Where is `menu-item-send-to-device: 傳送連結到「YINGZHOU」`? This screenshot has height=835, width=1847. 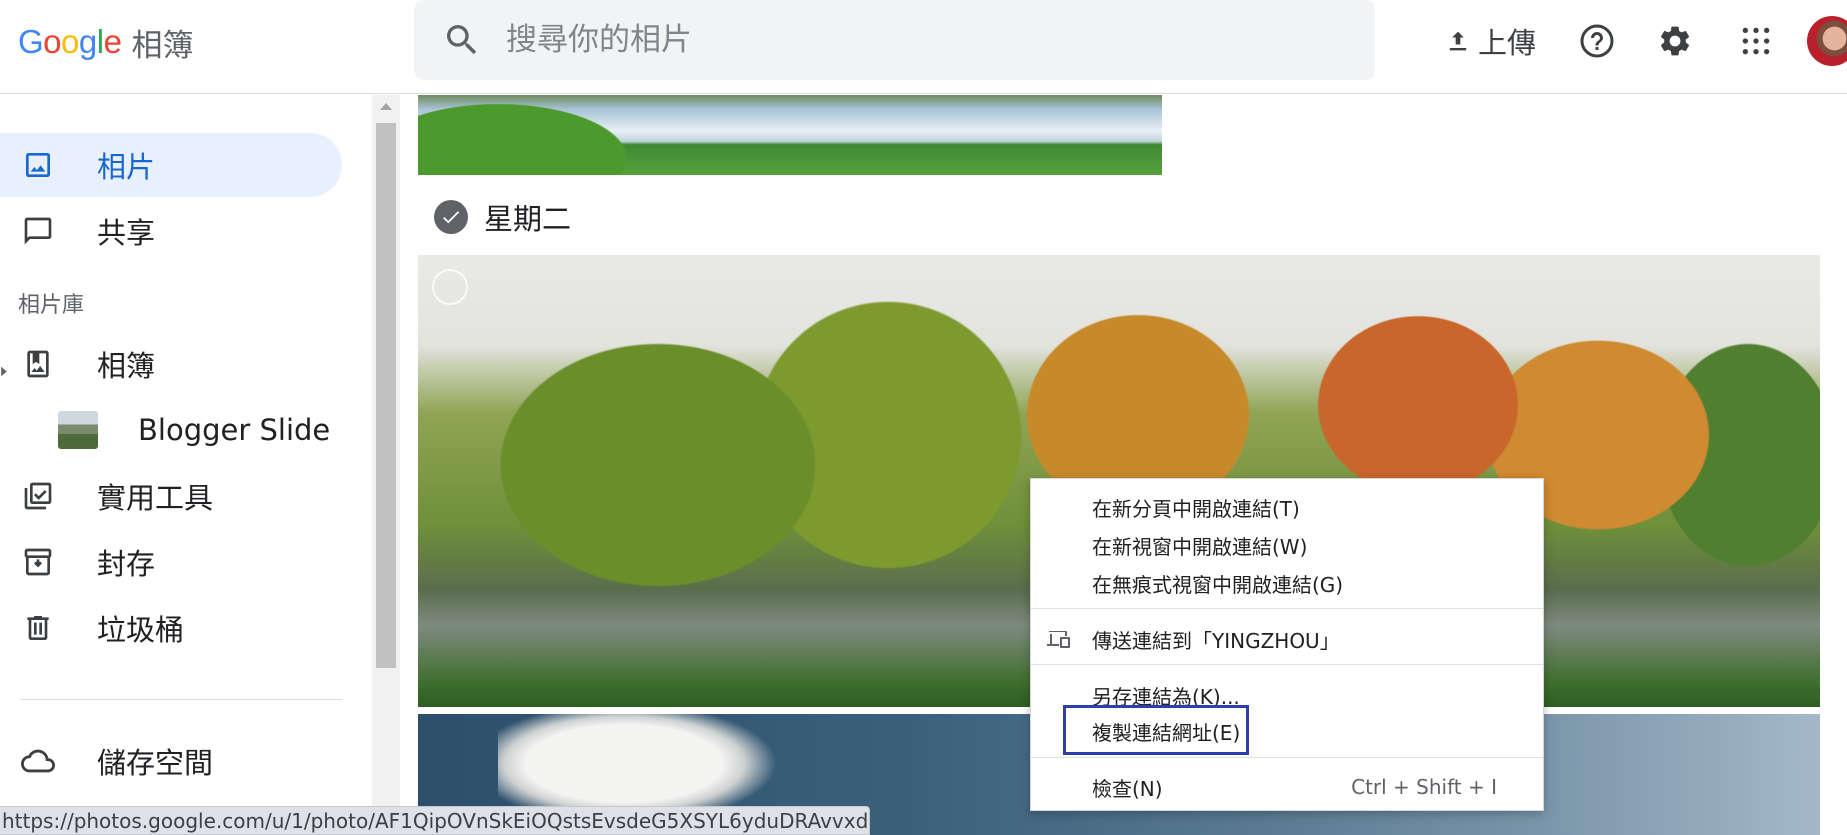 menu-item-send-to-device: 傳送連結到「YINGZHOU」 is located at coordinates (1287, 639).